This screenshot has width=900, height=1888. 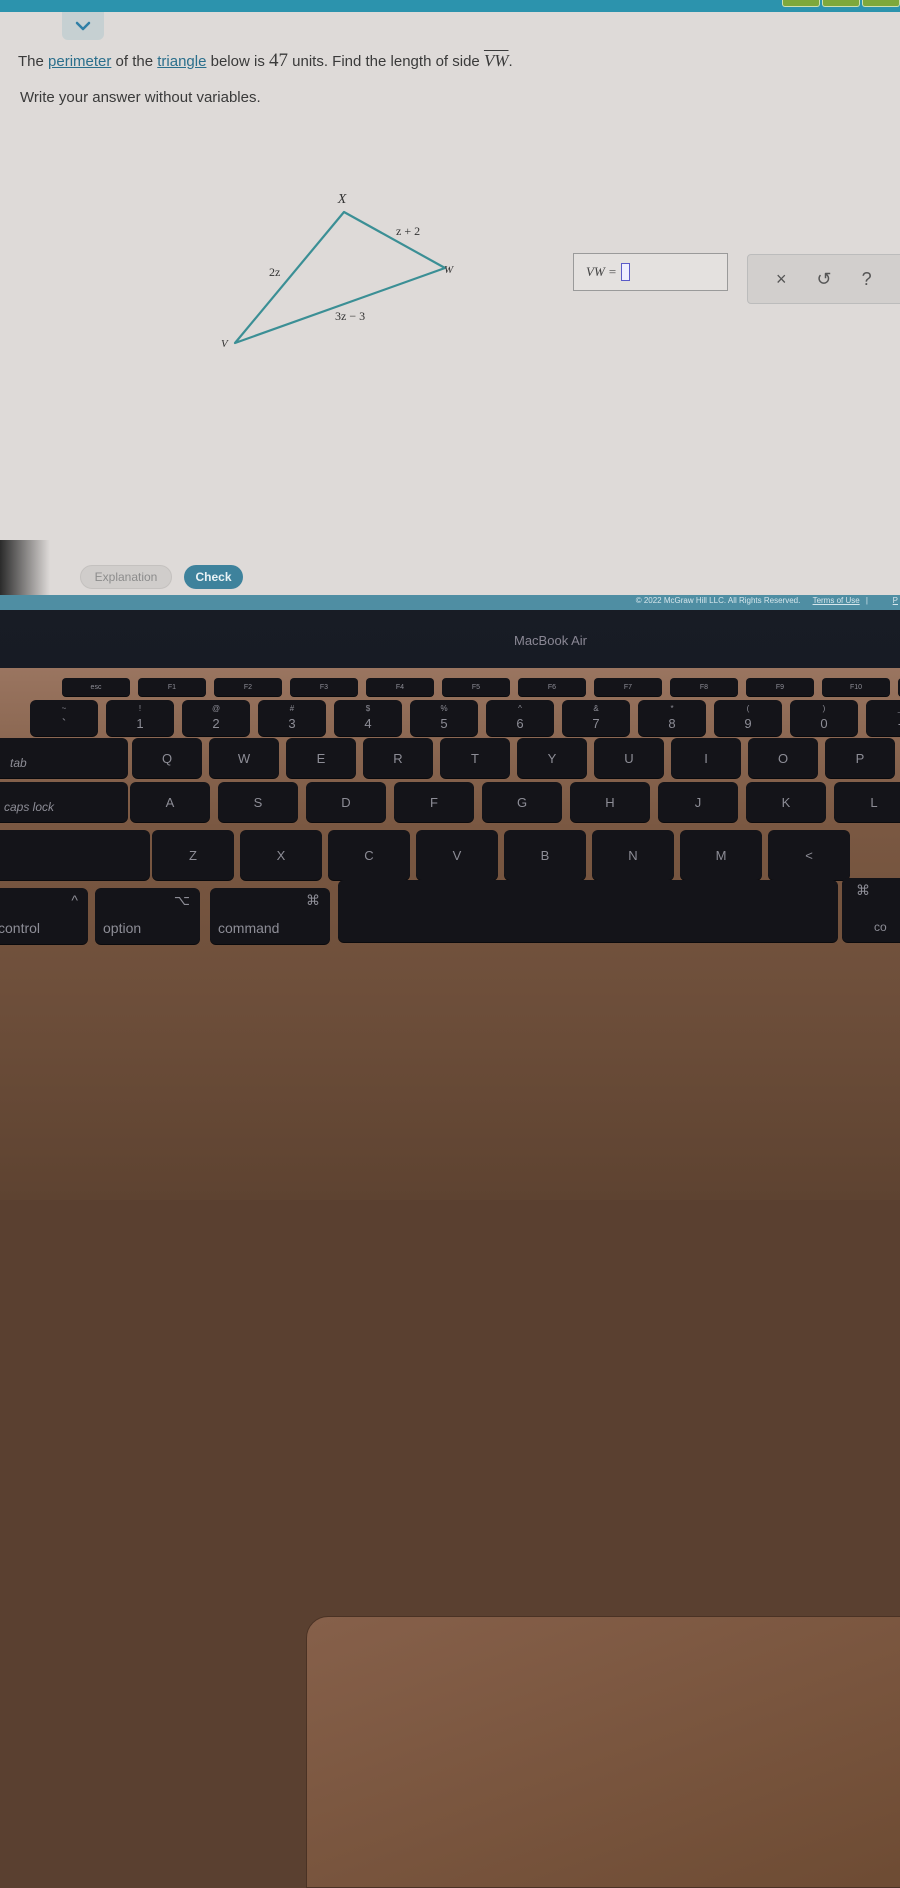 I want to click on key-7: & 7, so click(x=596, y=718).